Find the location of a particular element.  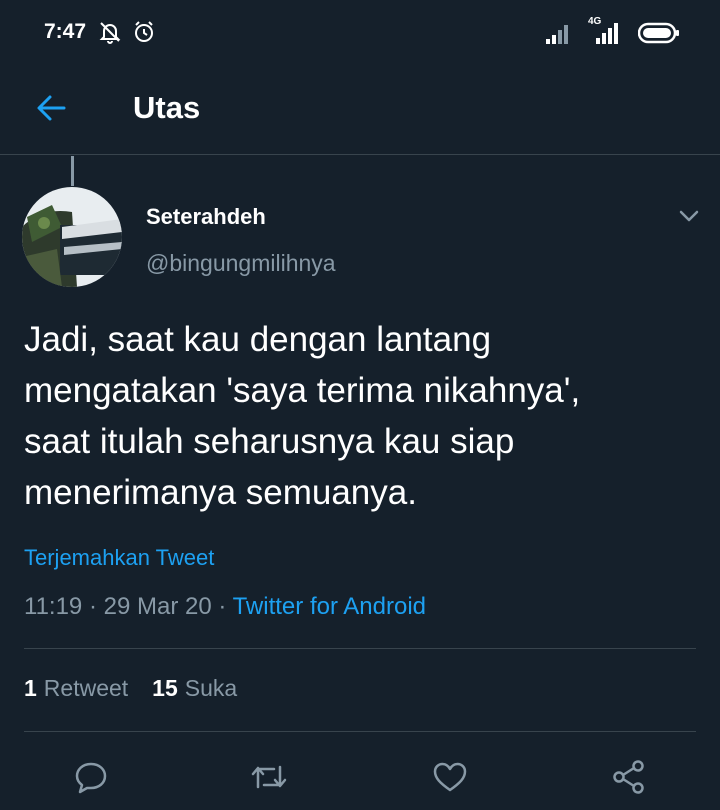

tweet-date: 29 Mar 20 is located at coordinates (157, 606).